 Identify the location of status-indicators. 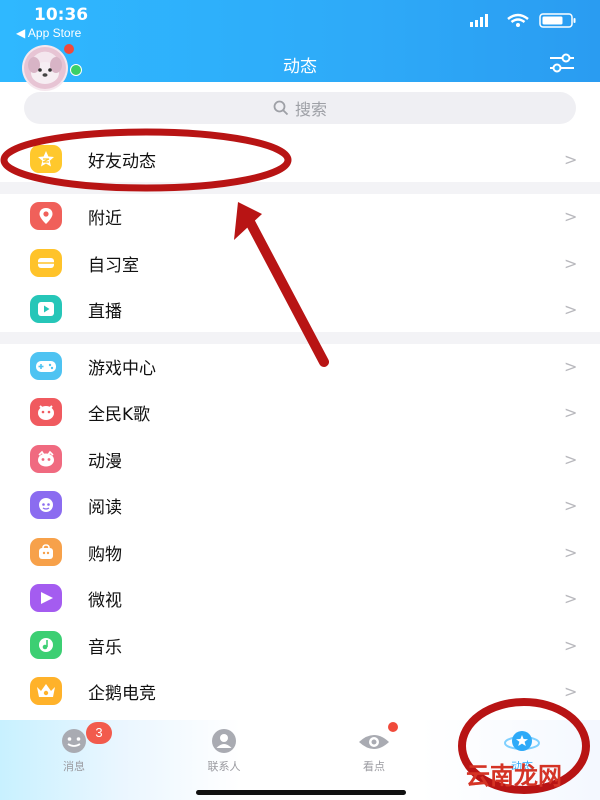
(525, 21).